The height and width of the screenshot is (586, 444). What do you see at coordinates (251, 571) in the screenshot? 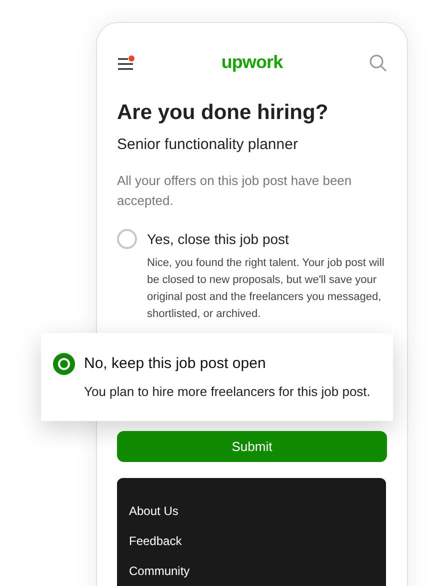
I see `footer-link: Community` at bounding box center [251, 571].